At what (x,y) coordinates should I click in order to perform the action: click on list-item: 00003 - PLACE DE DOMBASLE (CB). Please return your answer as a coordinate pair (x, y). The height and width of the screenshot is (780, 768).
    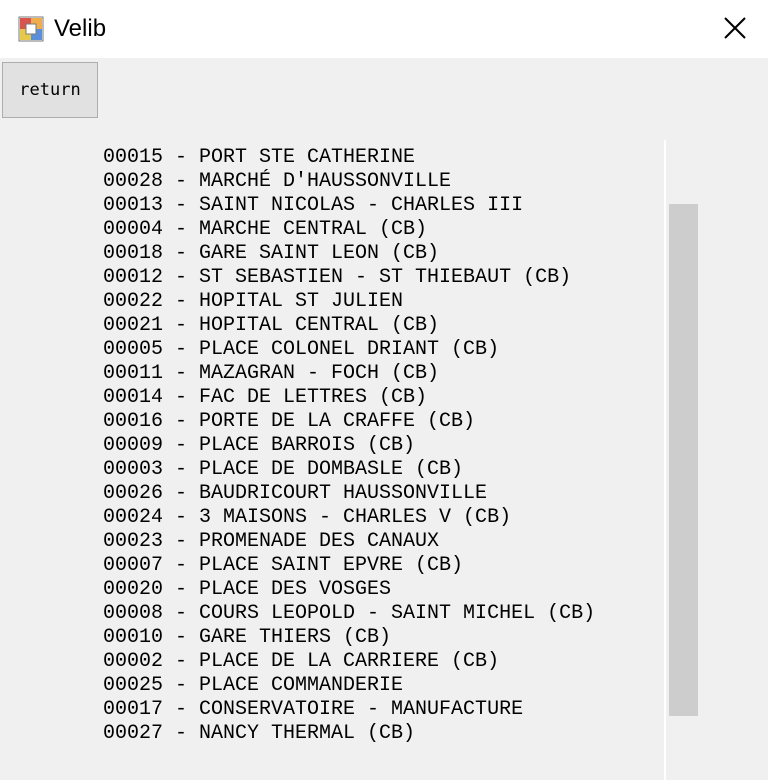
    Looking at the image, I should click on (349, 470).